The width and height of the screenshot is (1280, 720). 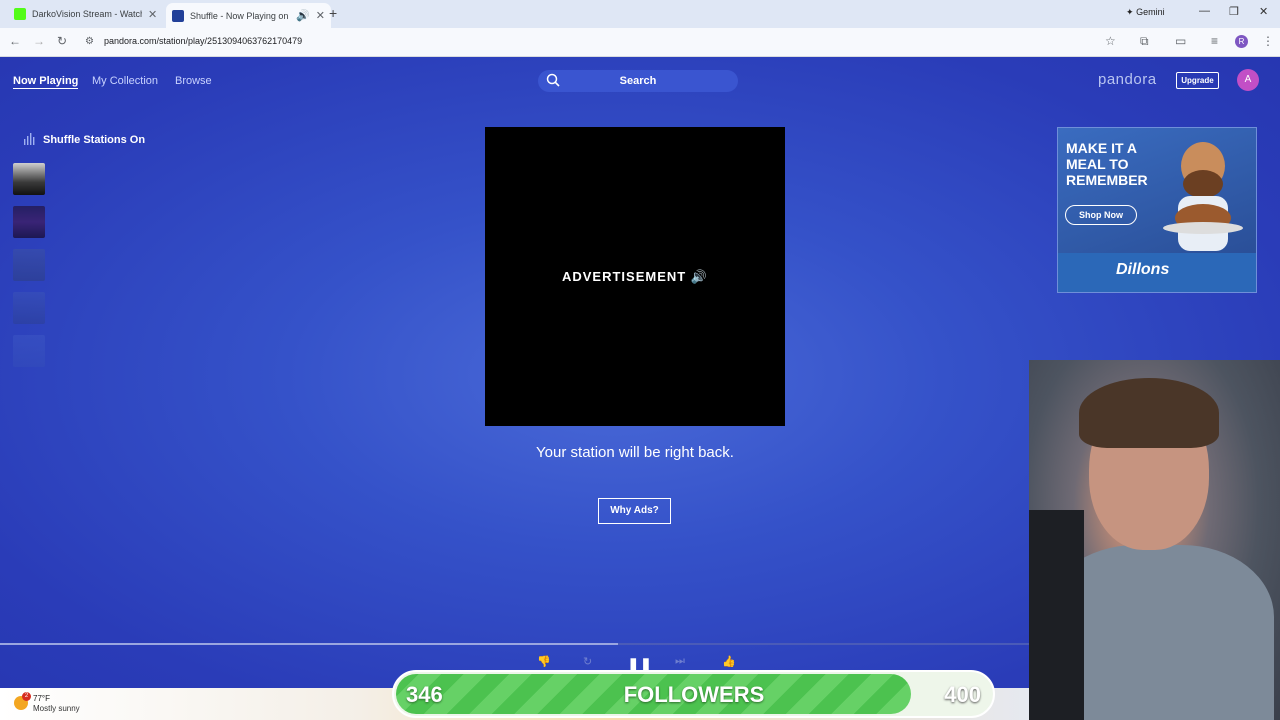 I want to click on cast-icon: ▭, so click(x=1180, y=41).